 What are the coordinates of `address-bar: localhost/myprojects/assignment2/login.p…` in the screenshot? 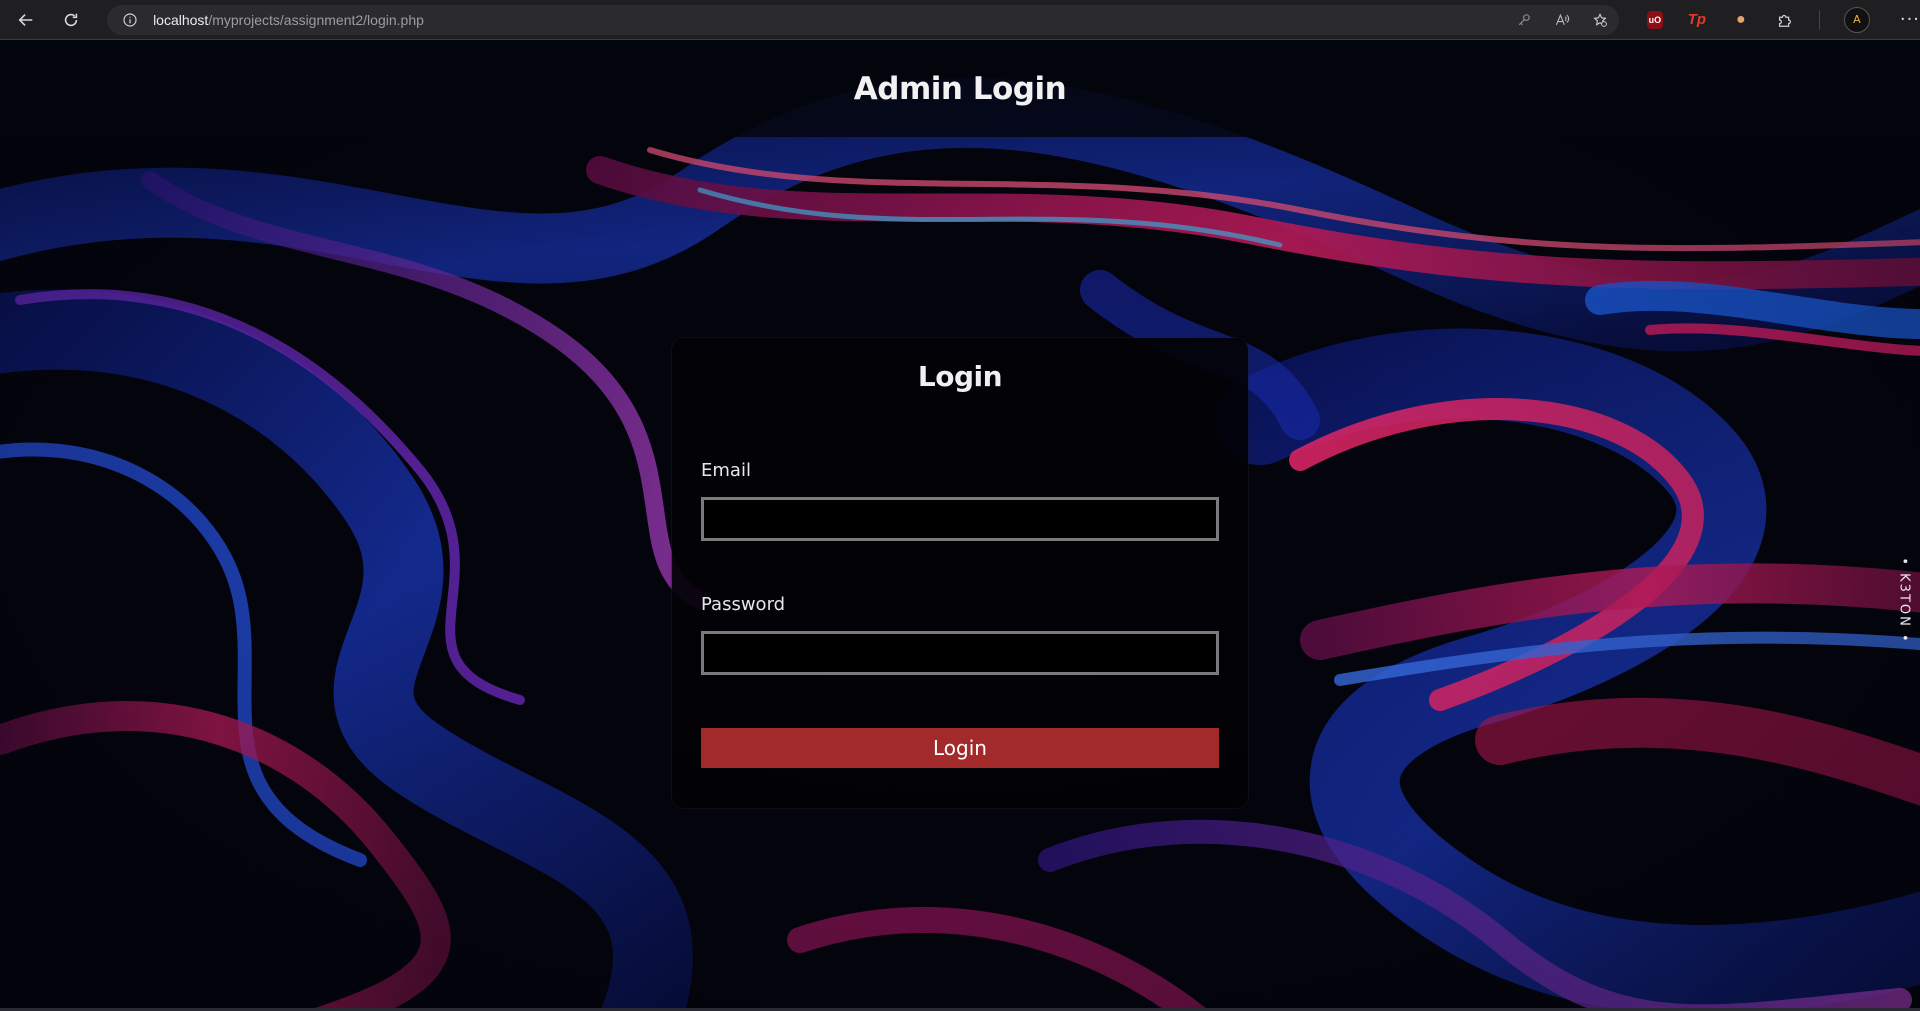 It's located at (863, 19).